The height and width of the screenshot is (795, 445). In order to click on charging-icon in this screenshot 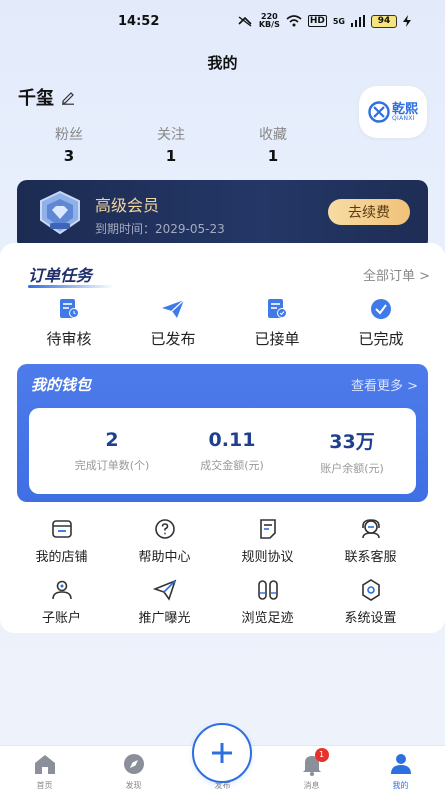, I will do `click(407, 21)`.